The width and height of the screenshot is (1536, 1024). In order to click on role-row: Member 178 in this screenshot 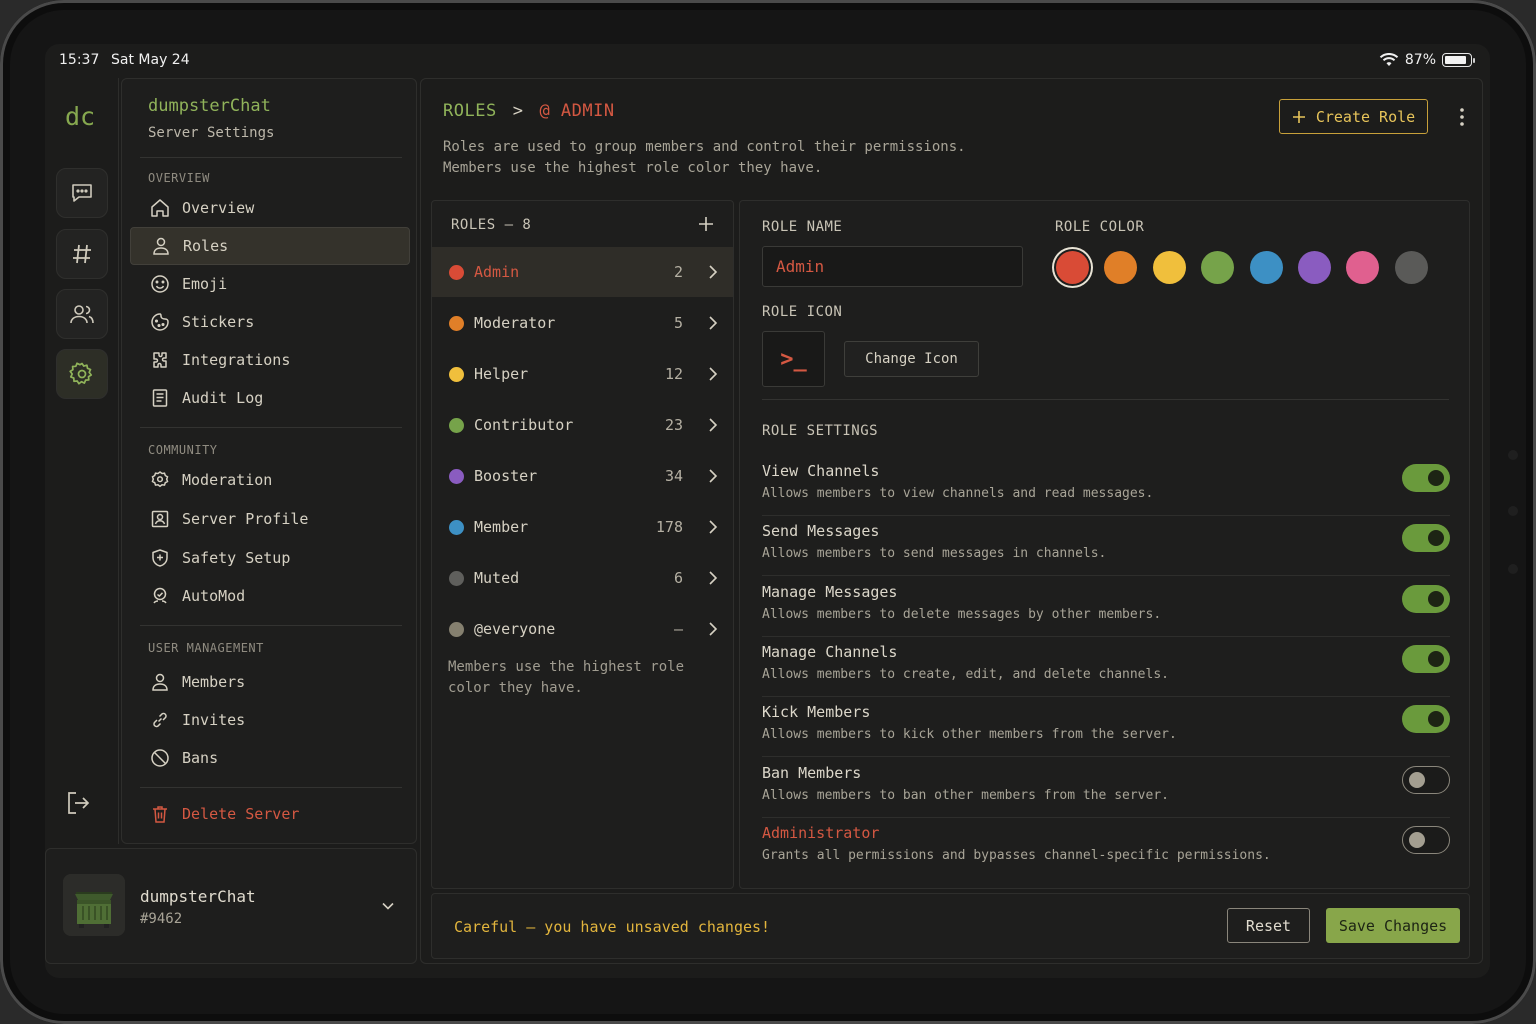, I will do `click(582, 527)`.